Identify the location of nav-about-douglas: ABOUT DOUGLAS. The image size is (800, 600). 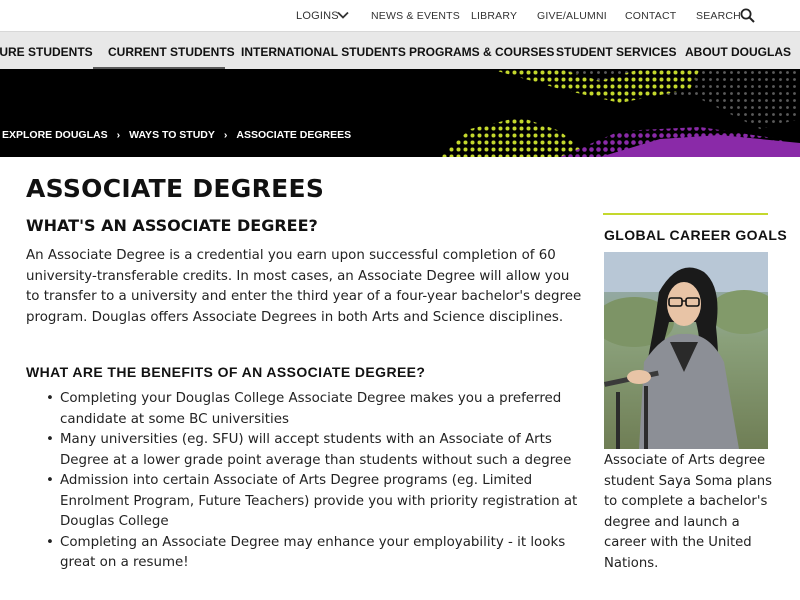
(738, 52).